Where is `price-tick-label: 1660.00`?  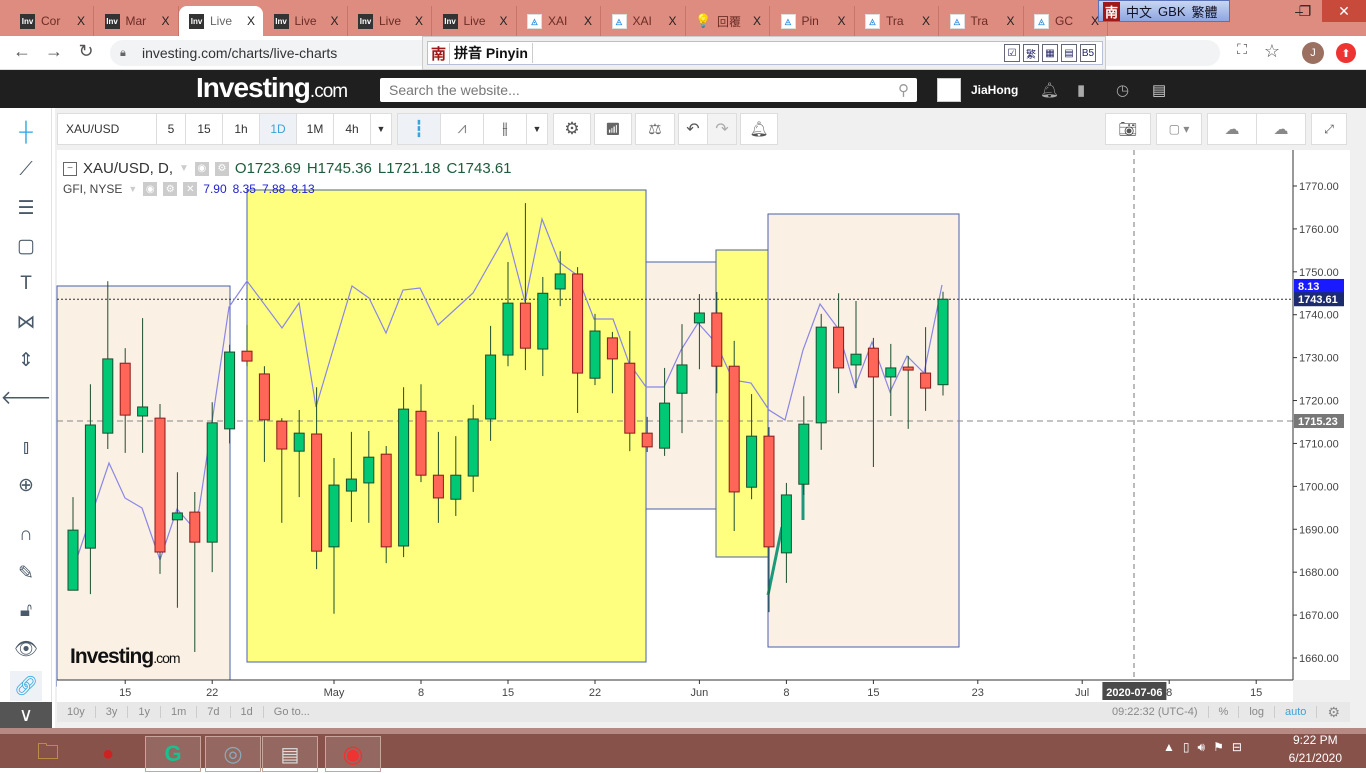
price-tick-label: 1660.00 is located at coordinates (1319, 659).